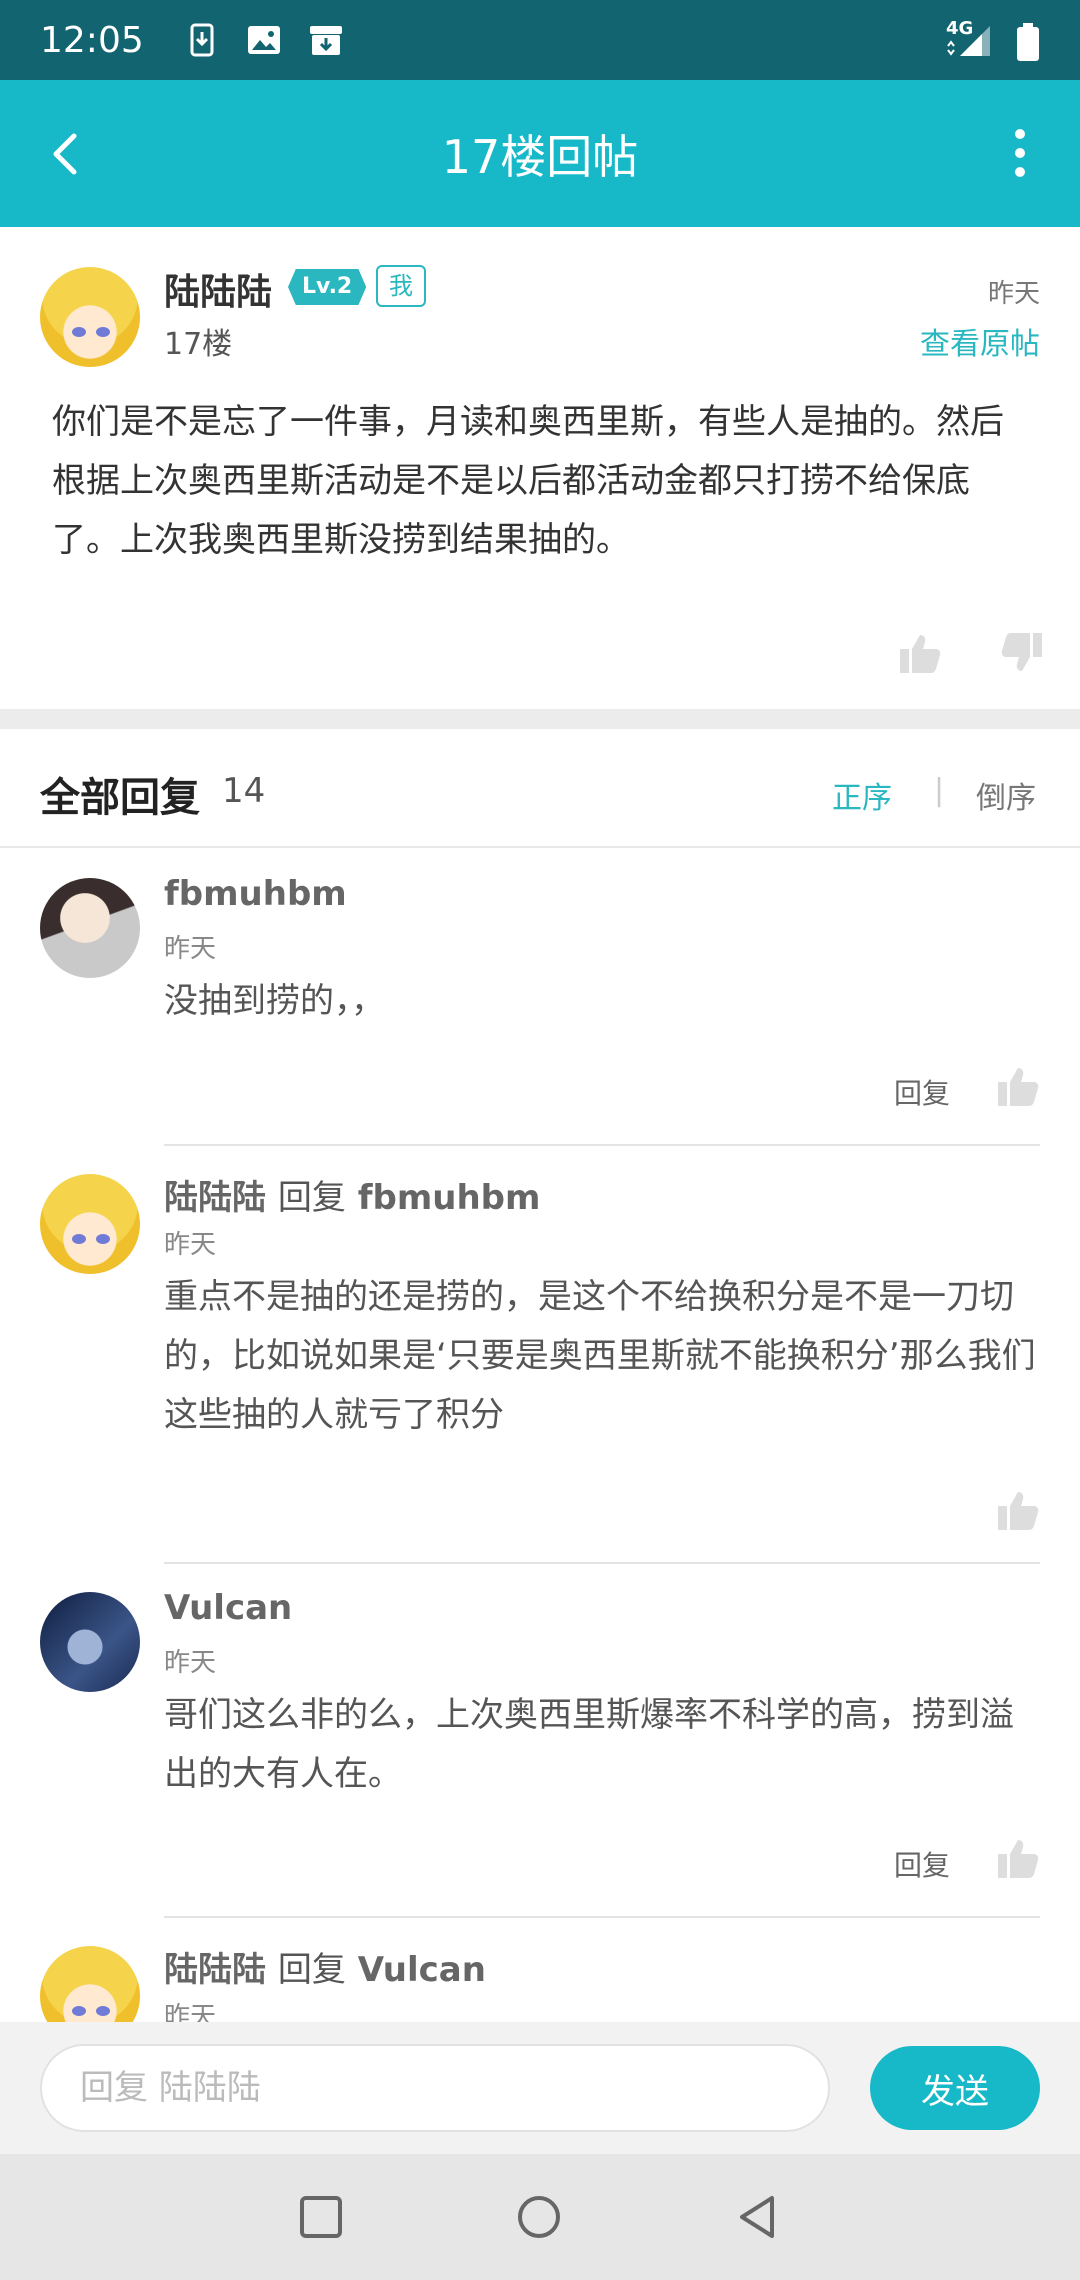  What do you see at coordinates (244, 791) in the screenshot?
I see `replies-count: 14` at bounding box center [244, 791].